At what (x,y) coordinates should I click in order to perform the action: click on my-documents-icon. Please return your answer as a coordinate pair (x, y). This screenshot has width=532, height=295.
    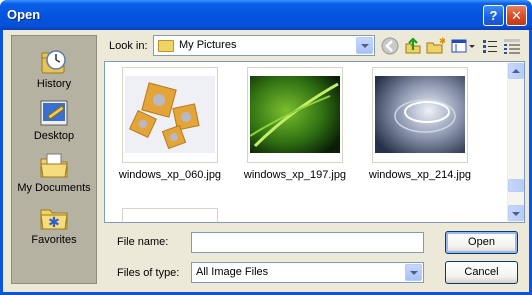
    Looking at the image, I should click on (54, 165).